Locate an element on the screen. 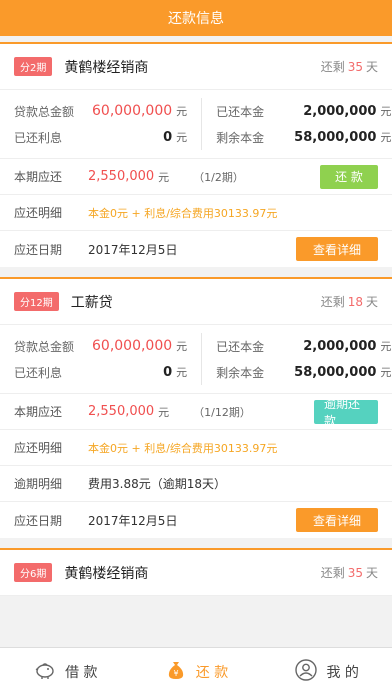 The width and height of the screenshot is (392, 696). page-title: 还款信息 is located at coordinates (196, 19).